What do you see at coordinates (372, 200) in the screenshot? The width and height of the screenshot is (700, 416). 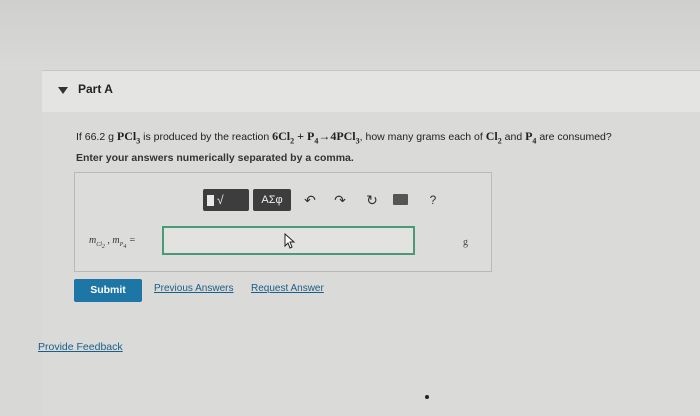 I see `reset-icon: ↻` at bounding box center [372, 200].